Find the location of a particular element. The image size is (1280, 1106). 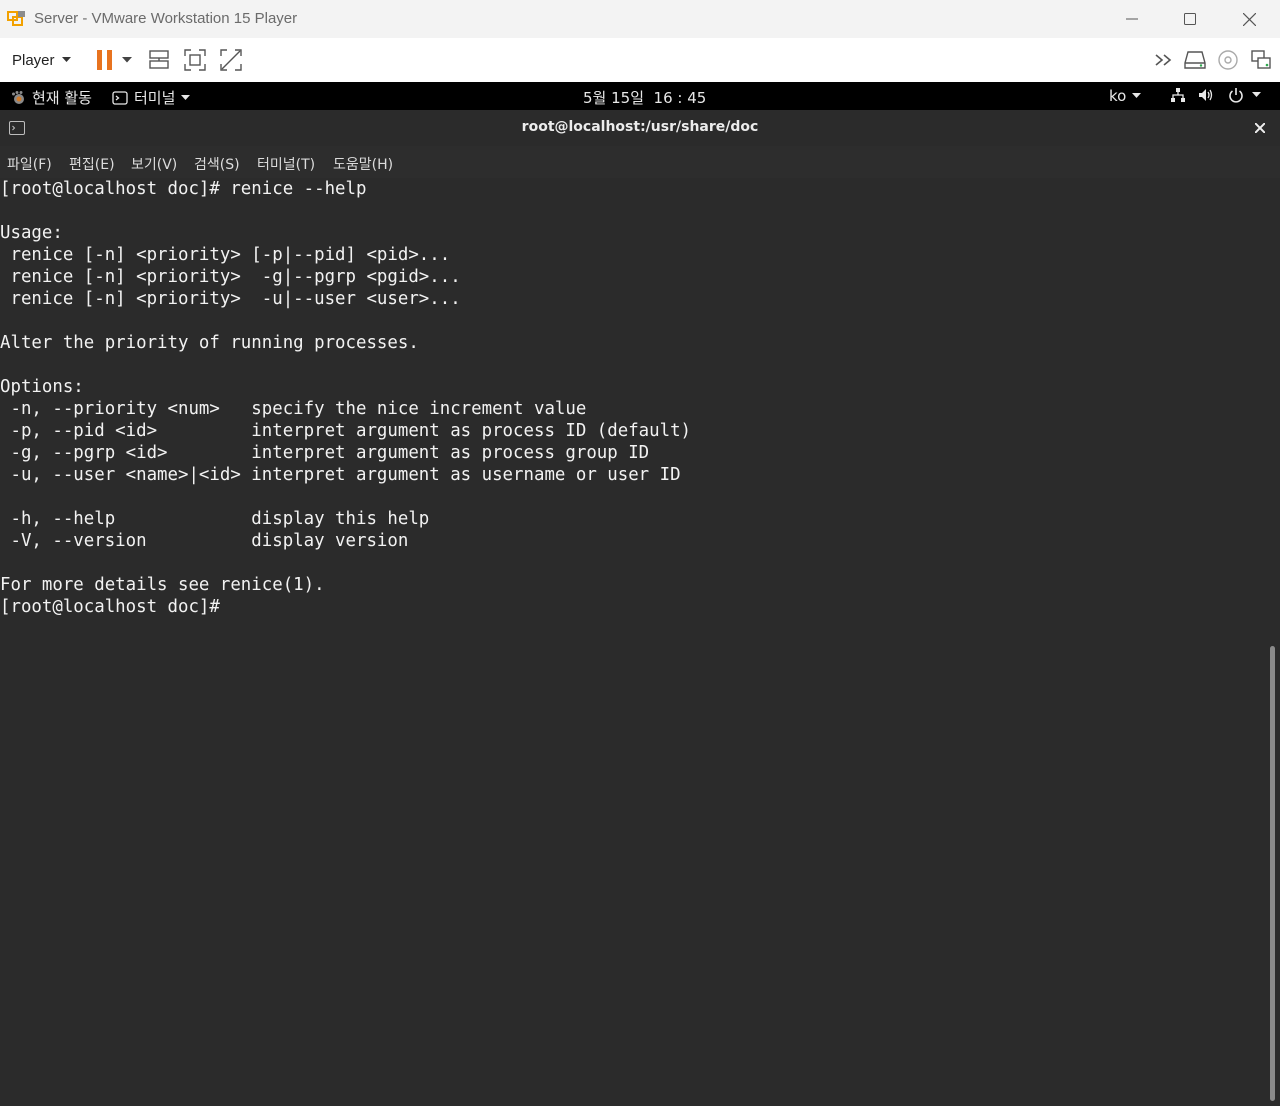

close-window-button is located at coordinates (1249, 19).